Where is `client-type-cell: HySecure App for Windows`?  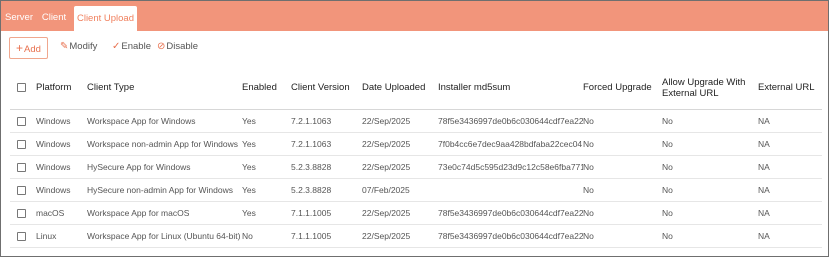
client-type-cell: HySecure App for Windows is located at coordinates (164, 167).